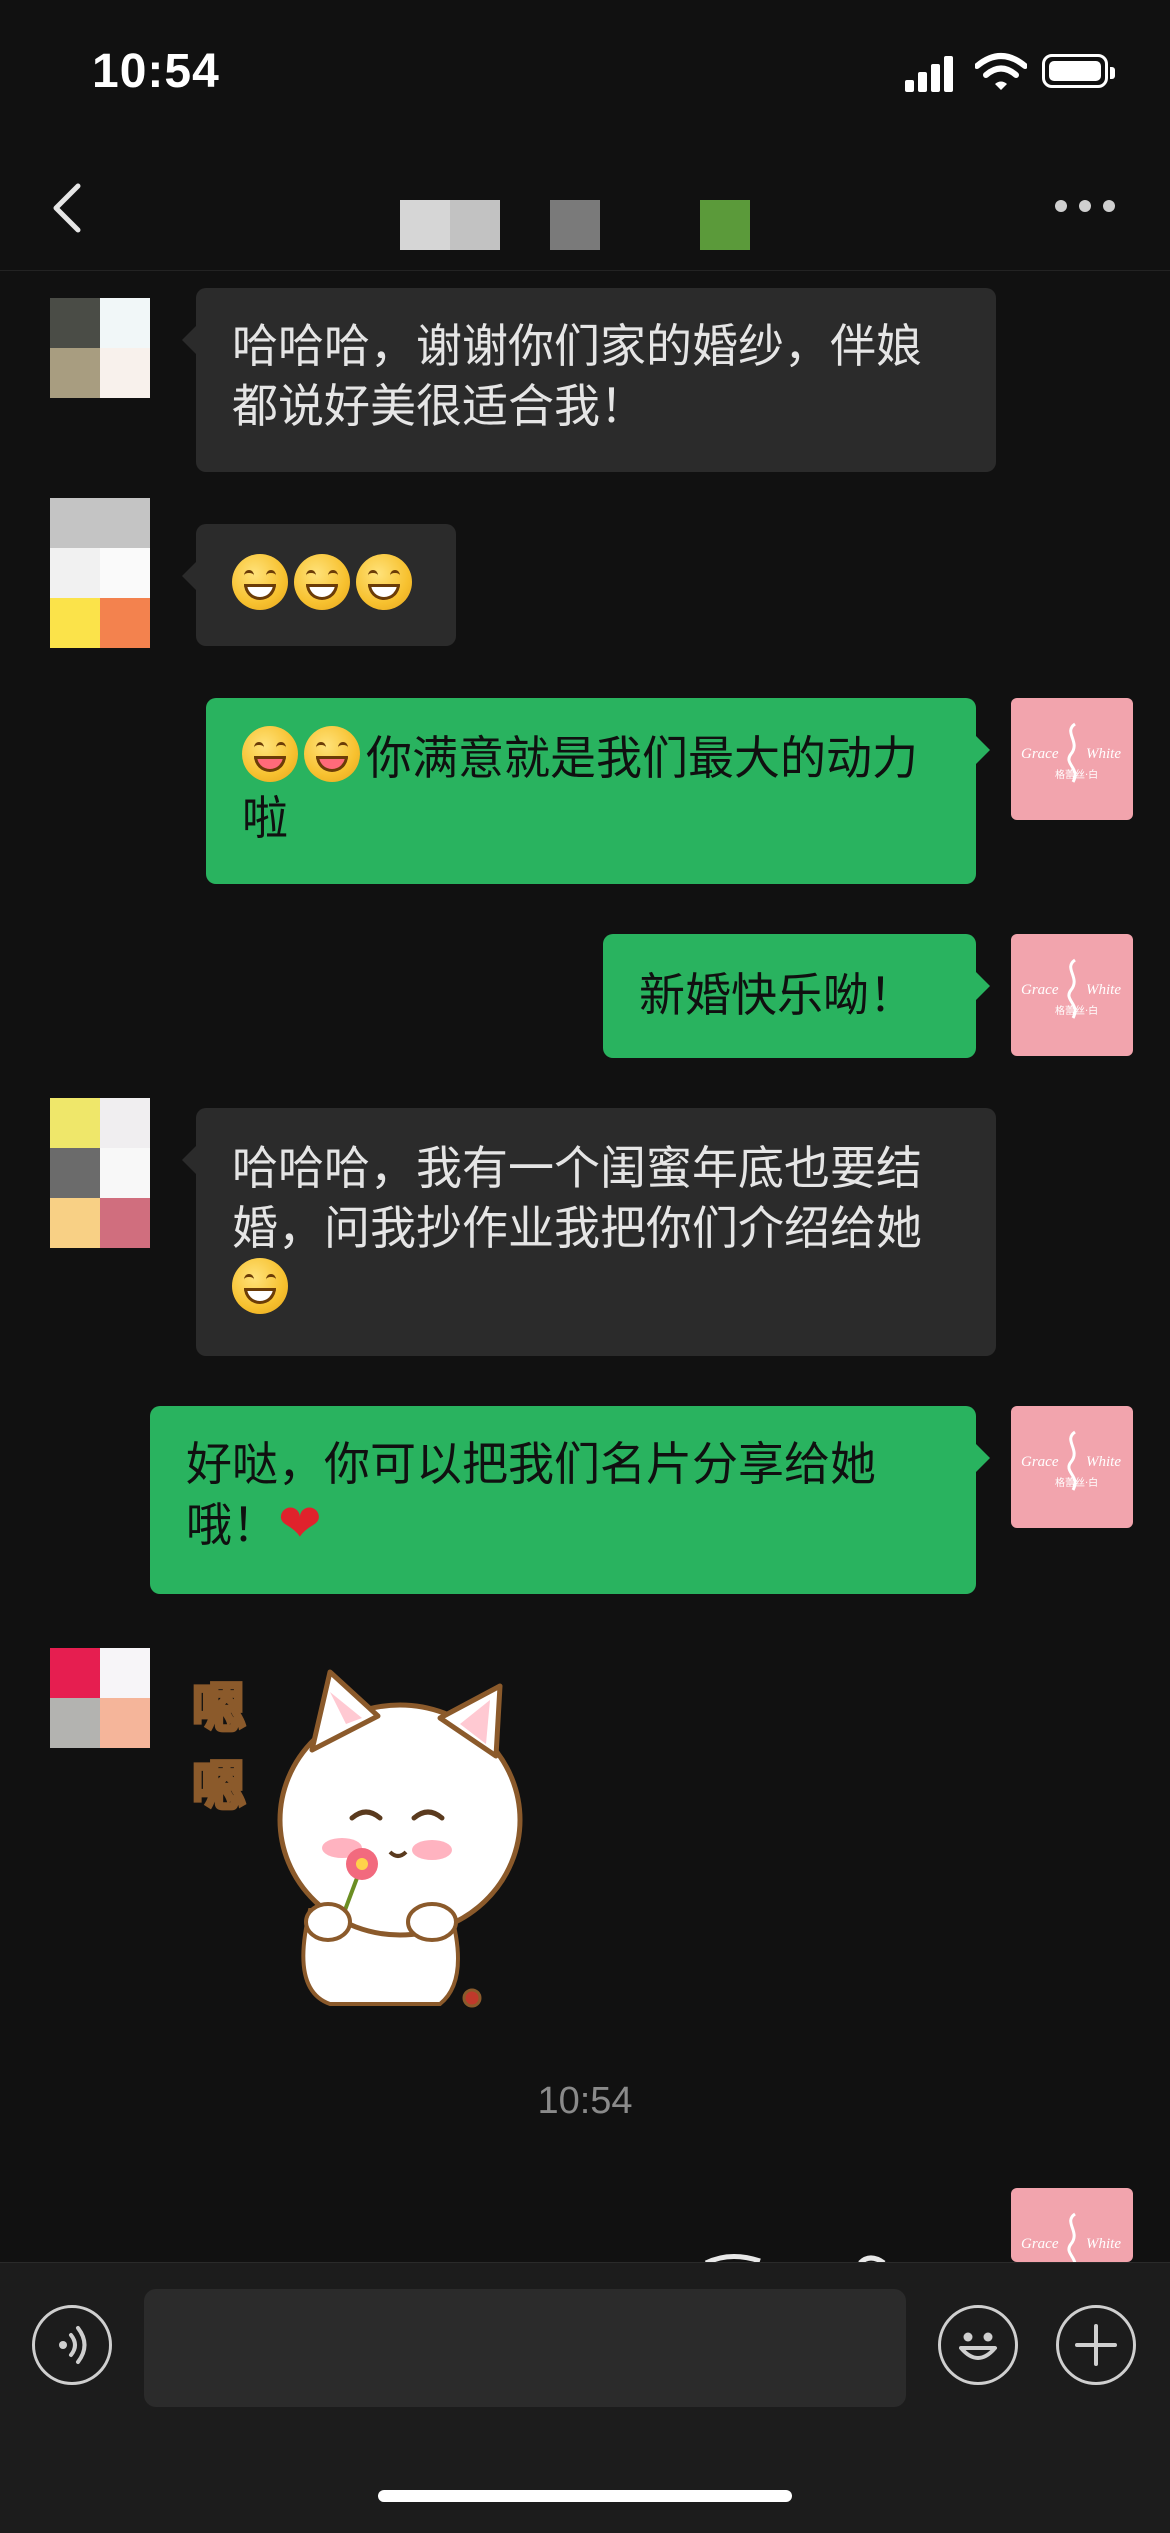 The width and height of the screenshot is (1170, 2533). I want to click on more-options-button, so click(1085, 208).